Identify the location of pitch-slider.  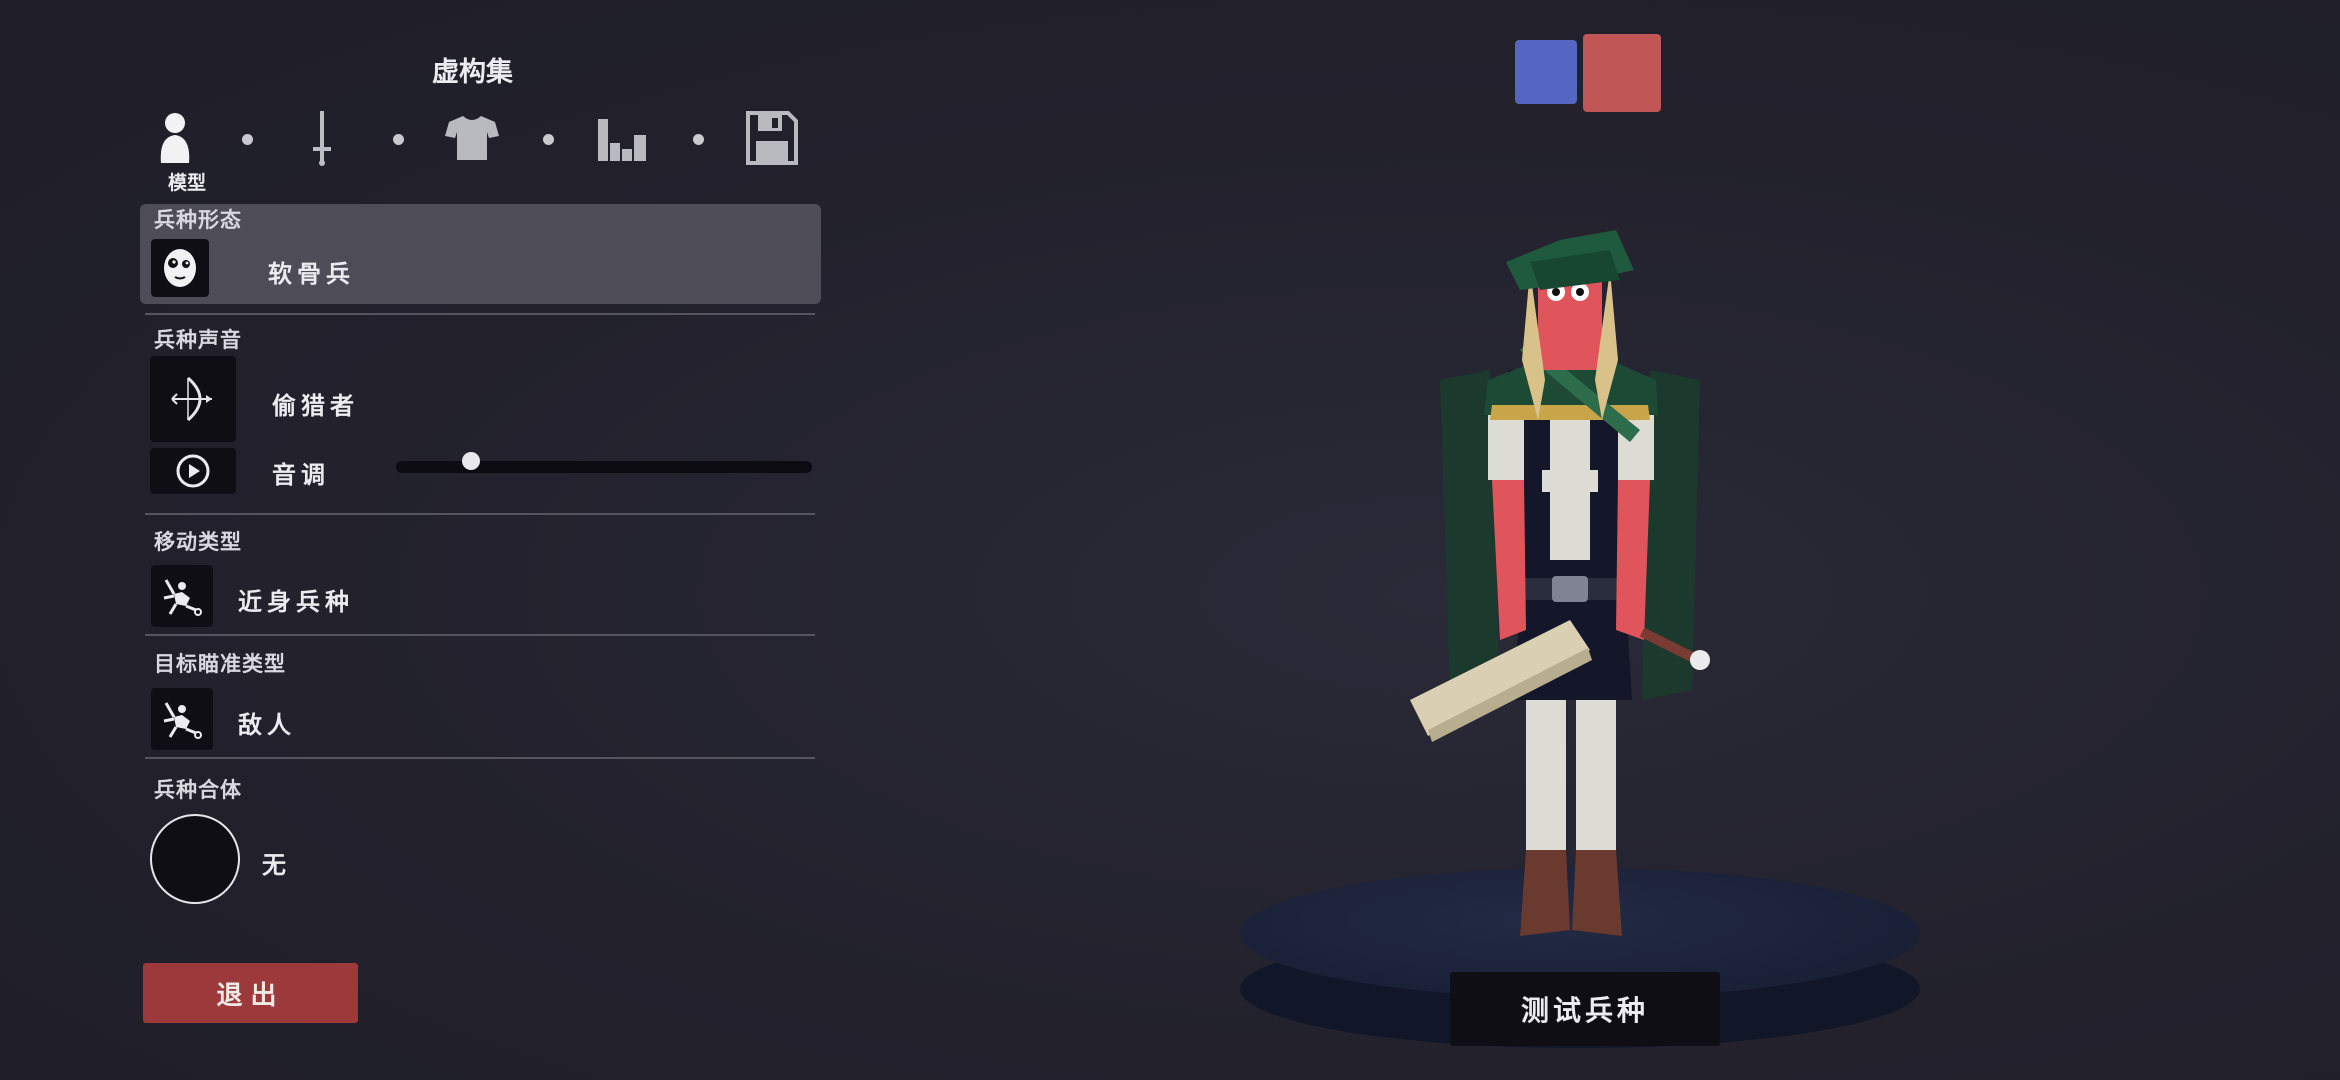
(604, 467).